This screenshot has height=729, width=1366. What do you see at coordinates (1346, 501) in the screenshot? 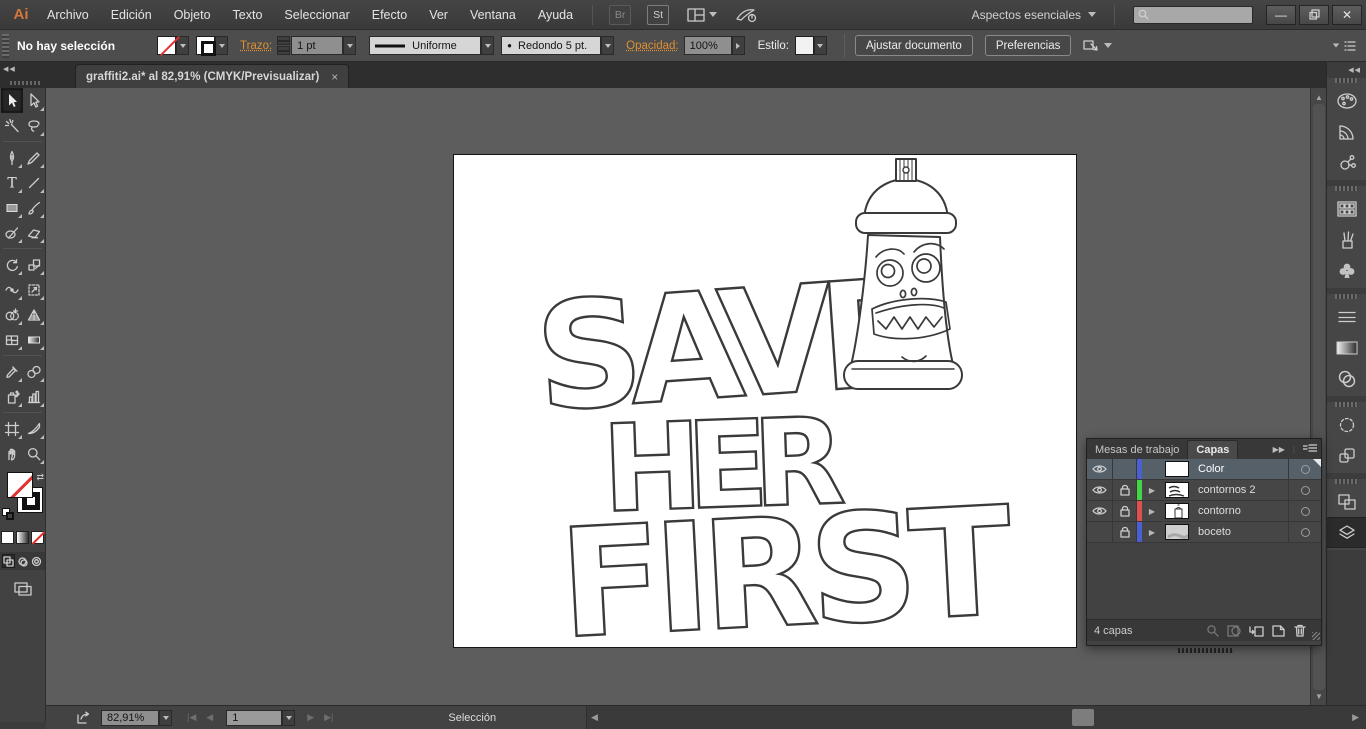
I see `artboards-panel-button` at bounding box center [1346, 501].